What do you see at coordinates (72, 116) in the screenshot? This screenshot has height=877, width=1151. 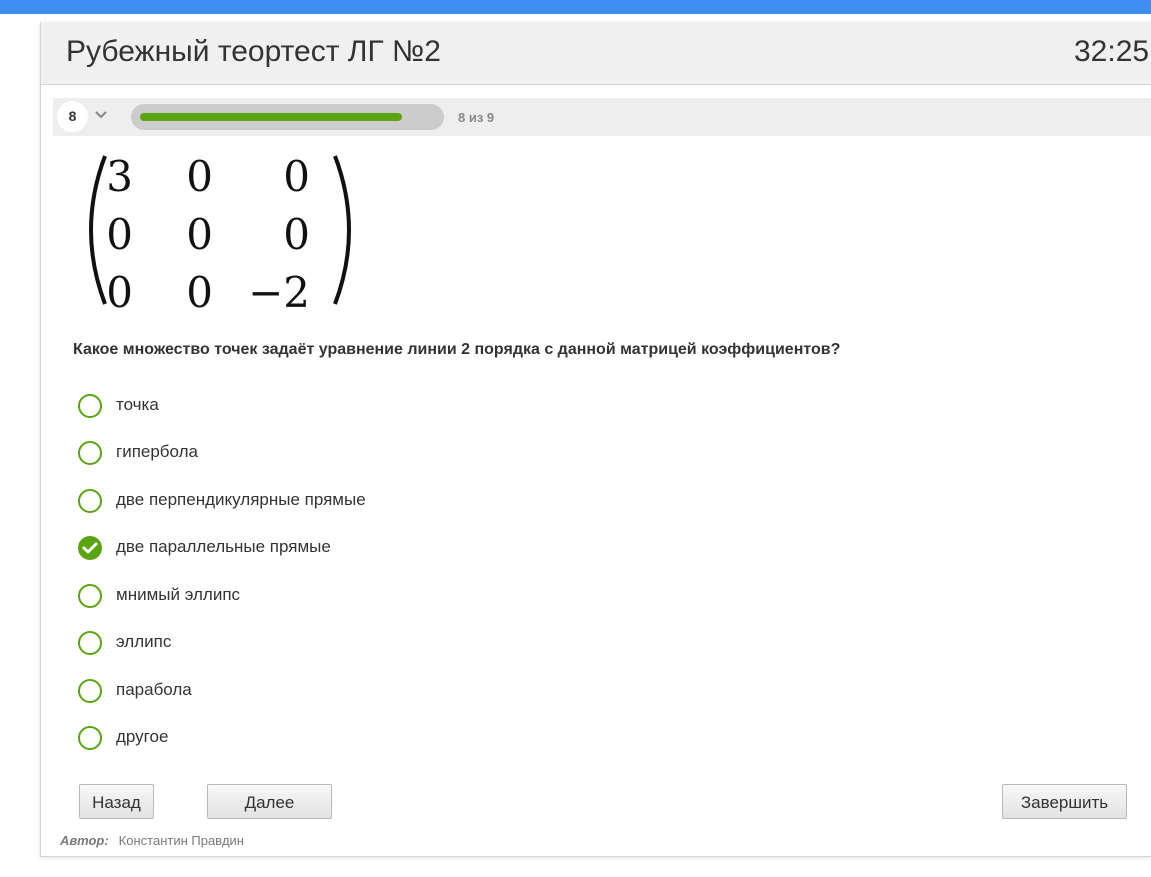 I see `question-number-button: 8` at bounding box center [72, 116].